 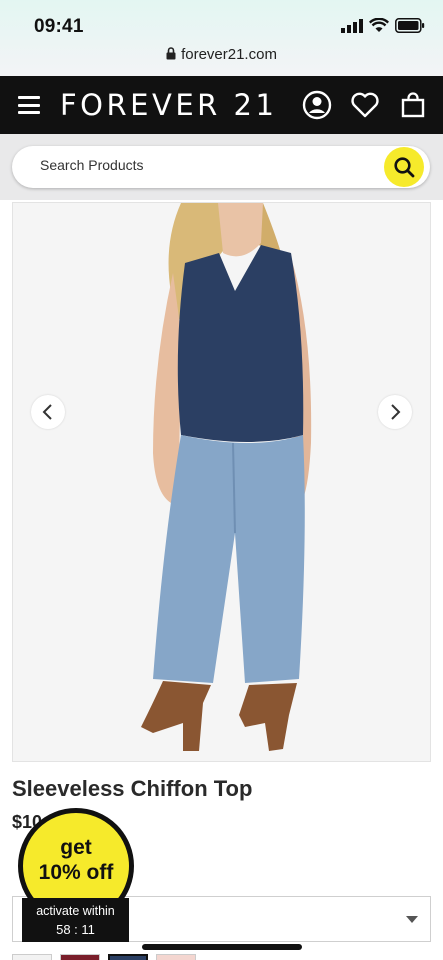 What do you see at coordinates (75, 929) in the screenshot?
I see `countdown-timer: 58 : 11` at bounding box center [75, 929].